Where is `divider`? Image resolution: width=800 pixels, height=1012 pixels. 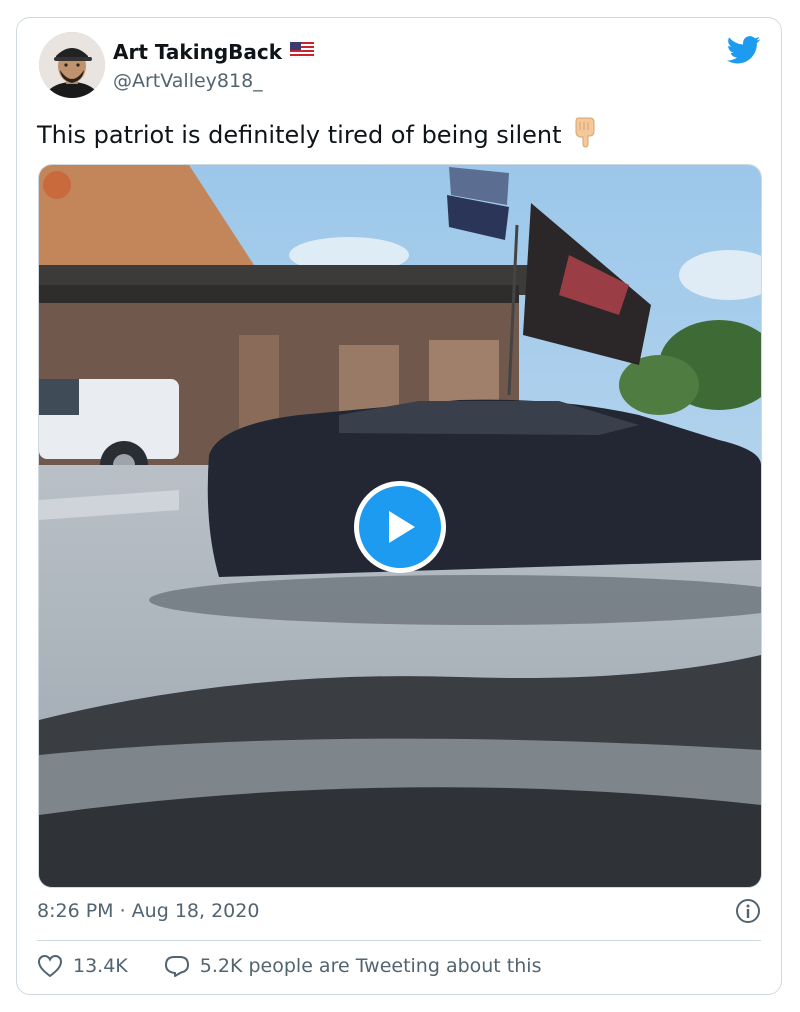 divider is located at coordinates (399, 940).